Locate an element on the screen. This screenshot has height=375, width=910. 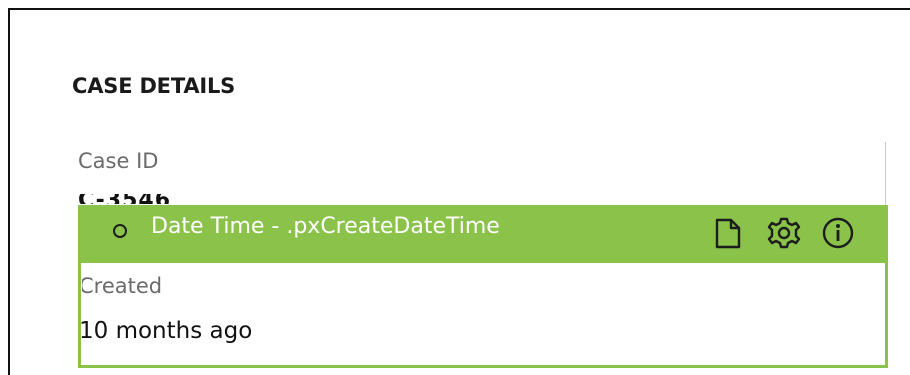
created-value: 10 months ago is located at coordinates (166, 331).